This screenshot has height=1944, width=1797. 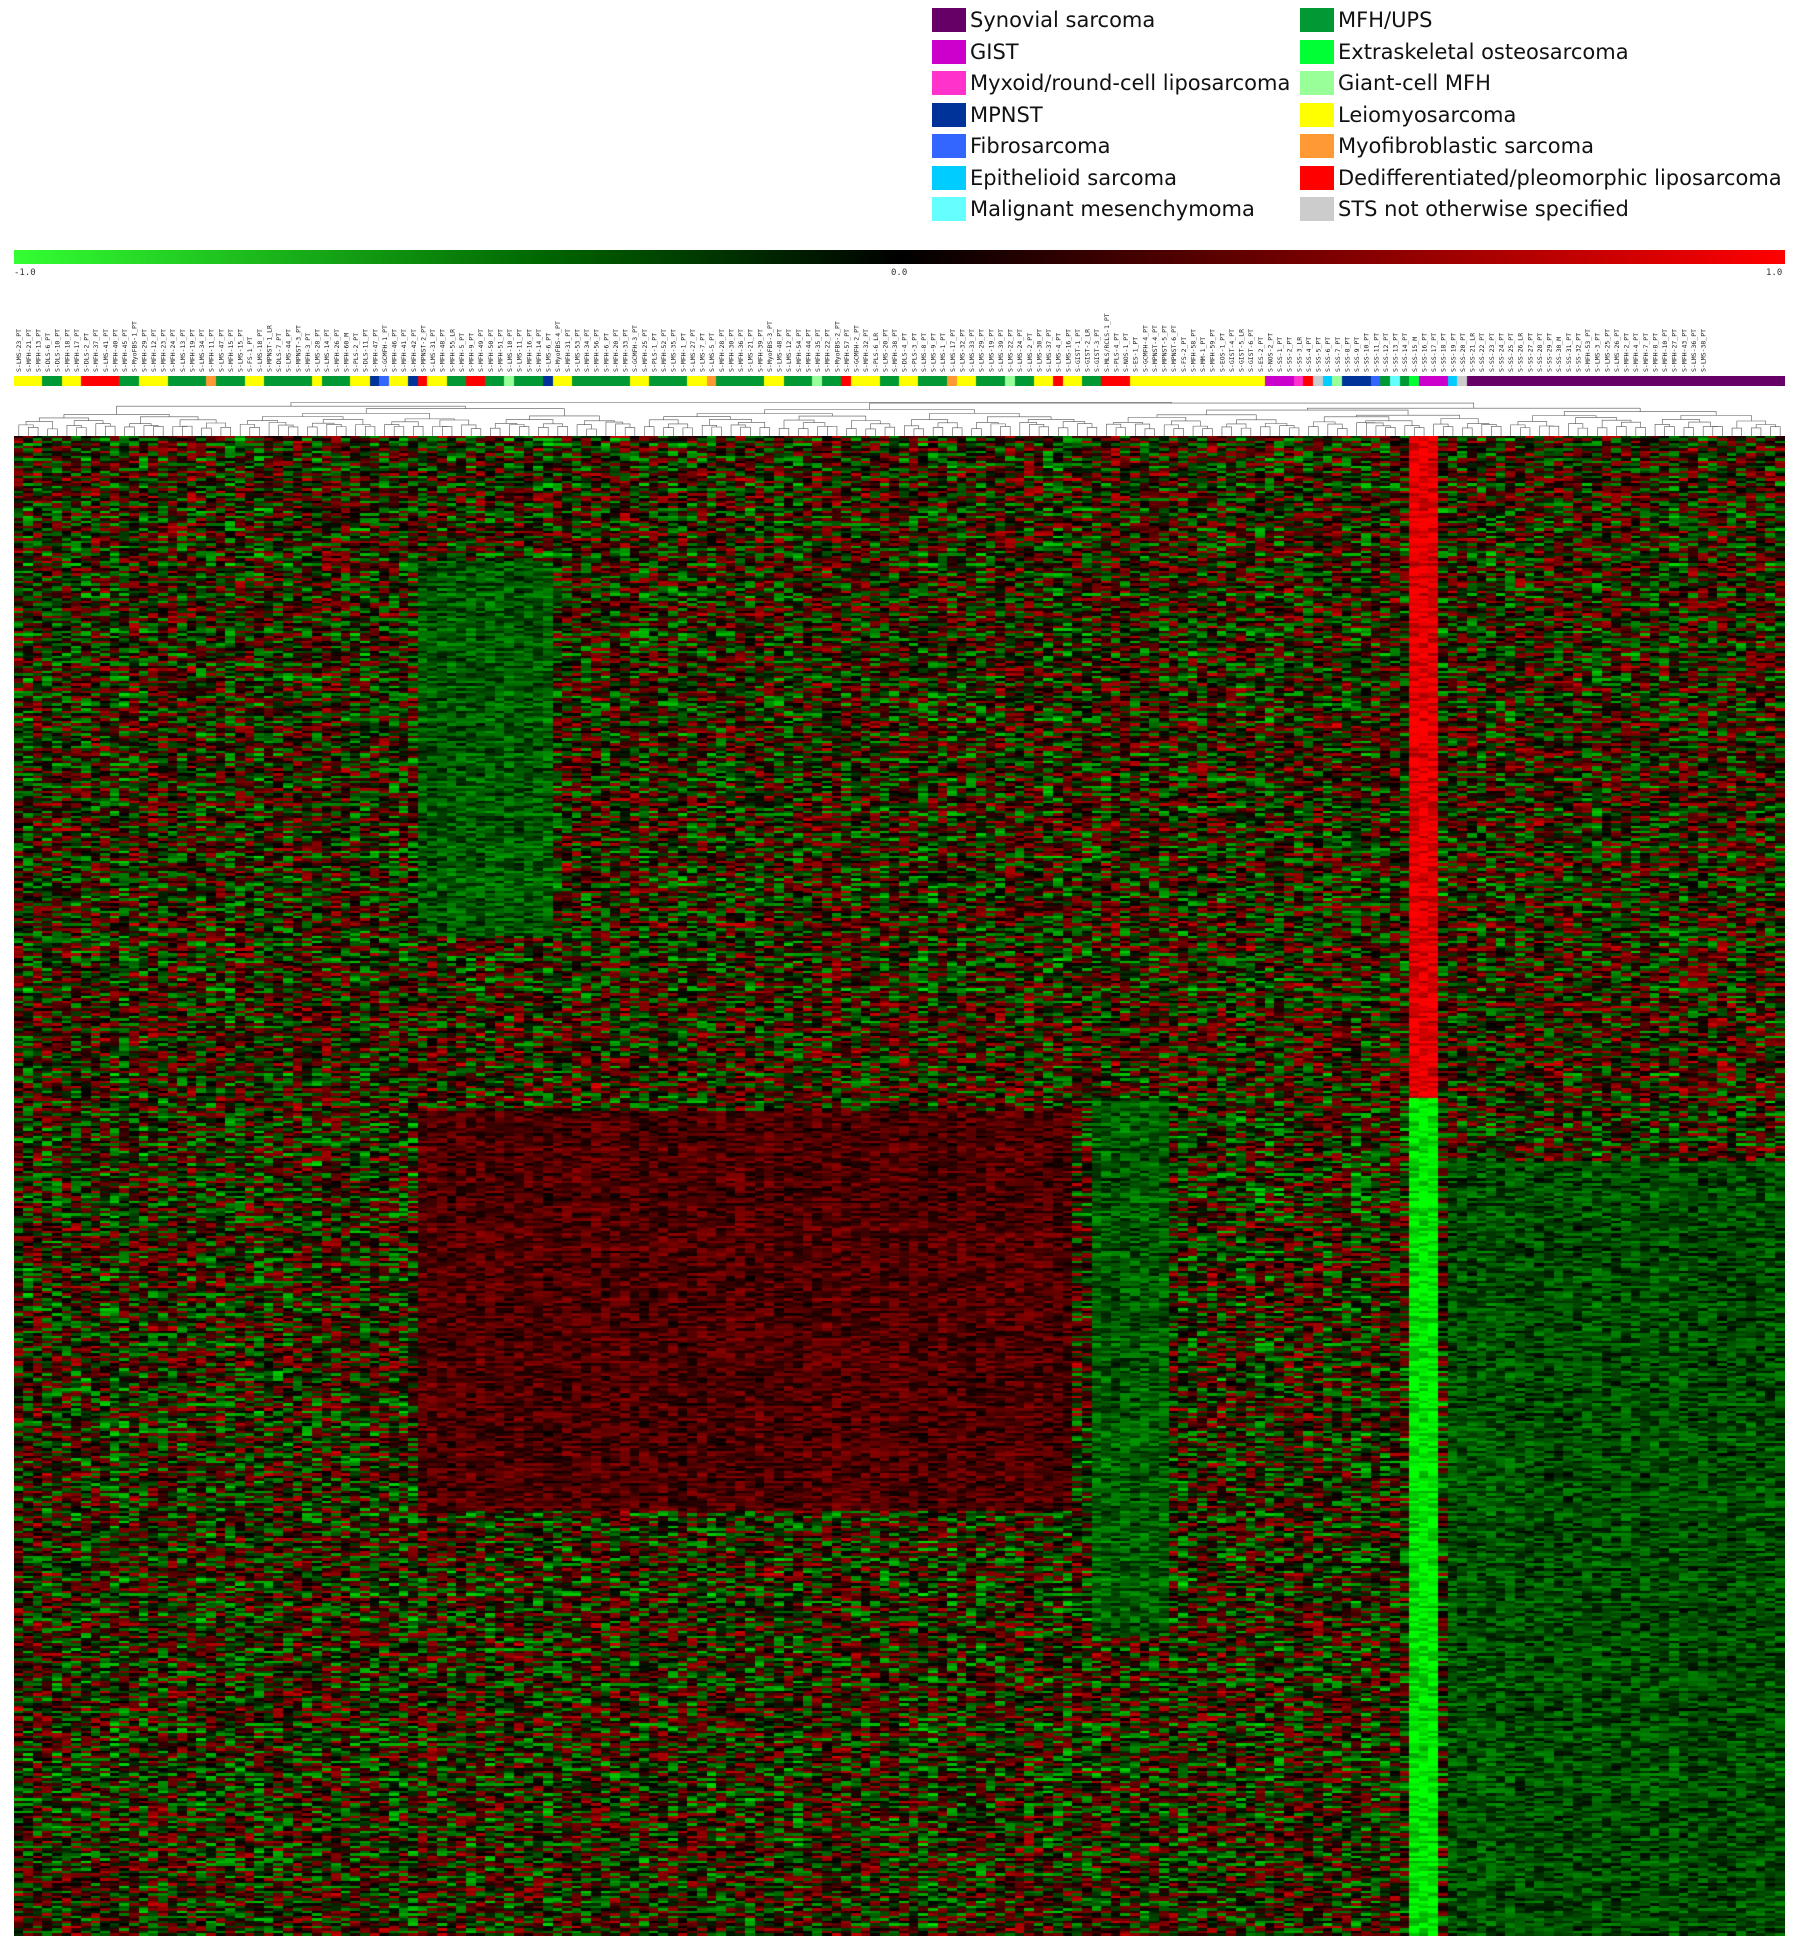 What do you see at coordinates (1203, 354) in the screenshot?
I see `sample-label: S-MM-1_PT` at bounding box center [1203, 354].